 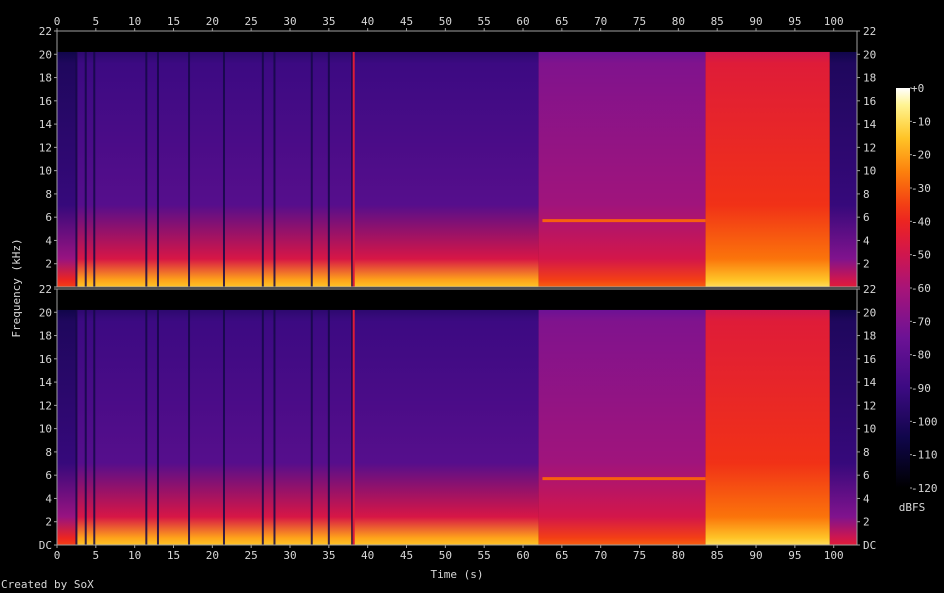 I want to click on colorbar-tick-label: -50, so click(x=921, y=255).